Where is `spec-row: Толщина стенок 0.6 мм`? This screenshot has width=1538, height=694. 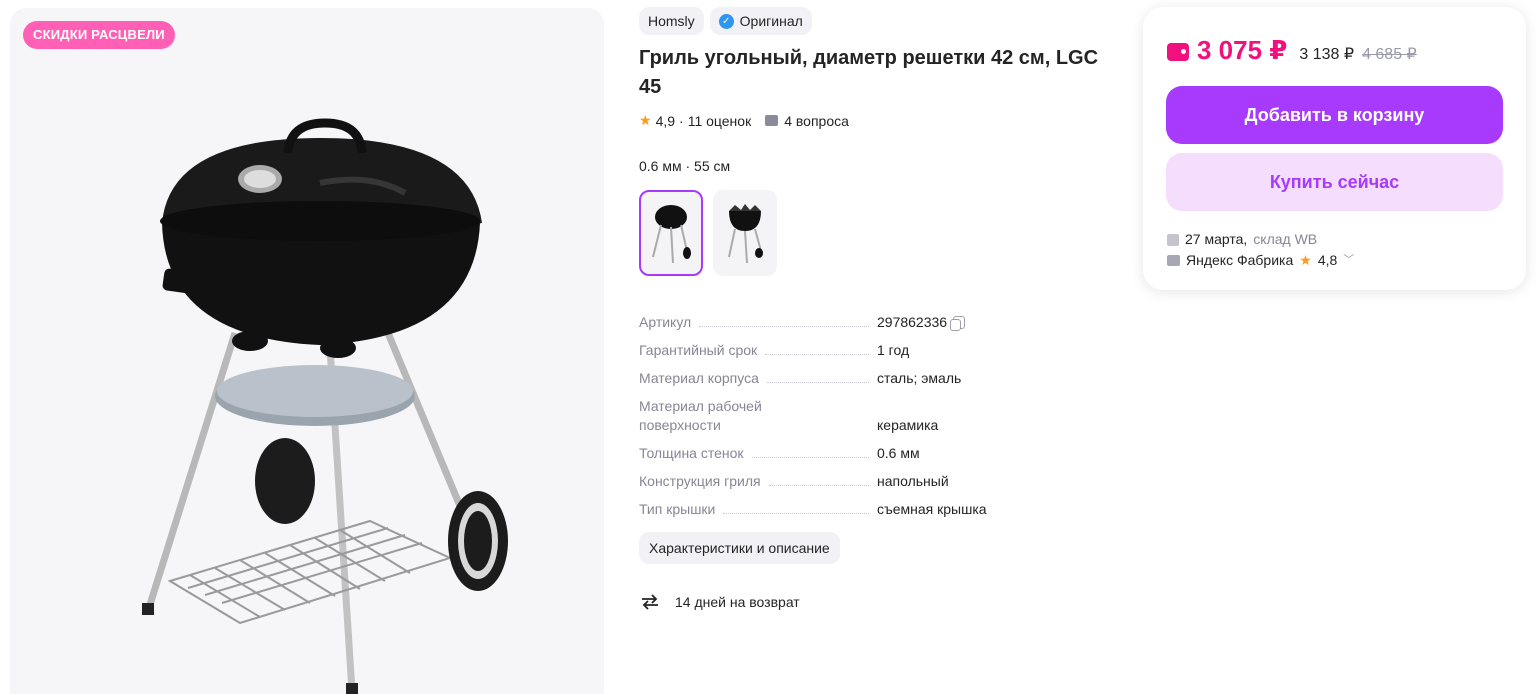 spec-row: Толщина стенок 0.6 мм is located at coordinates (849, 451).